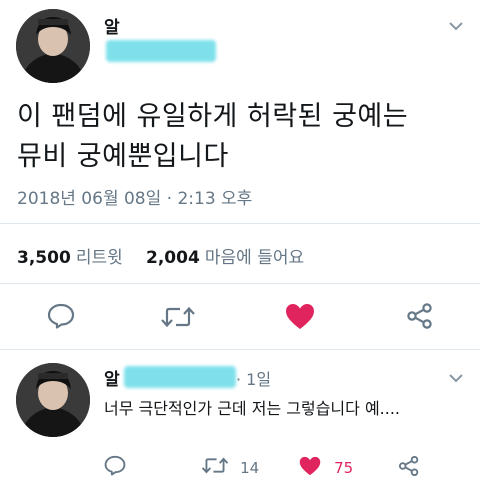  What do you see at coordinates (173, 258) in the screenshot?
I see `likes-count: 2,004` at bounding box center [173, 258].